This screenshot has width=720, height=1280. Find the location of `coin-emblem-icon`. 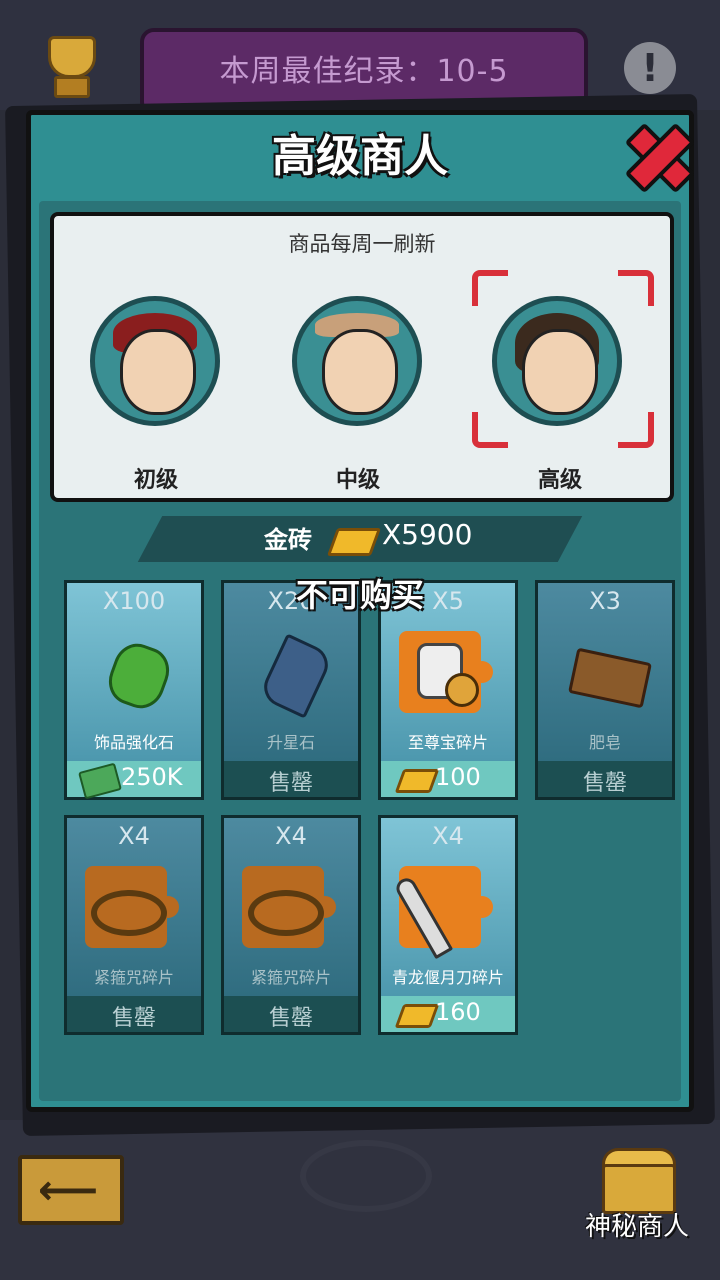

coin-emblem-icon is located at coordinates (462, 690).